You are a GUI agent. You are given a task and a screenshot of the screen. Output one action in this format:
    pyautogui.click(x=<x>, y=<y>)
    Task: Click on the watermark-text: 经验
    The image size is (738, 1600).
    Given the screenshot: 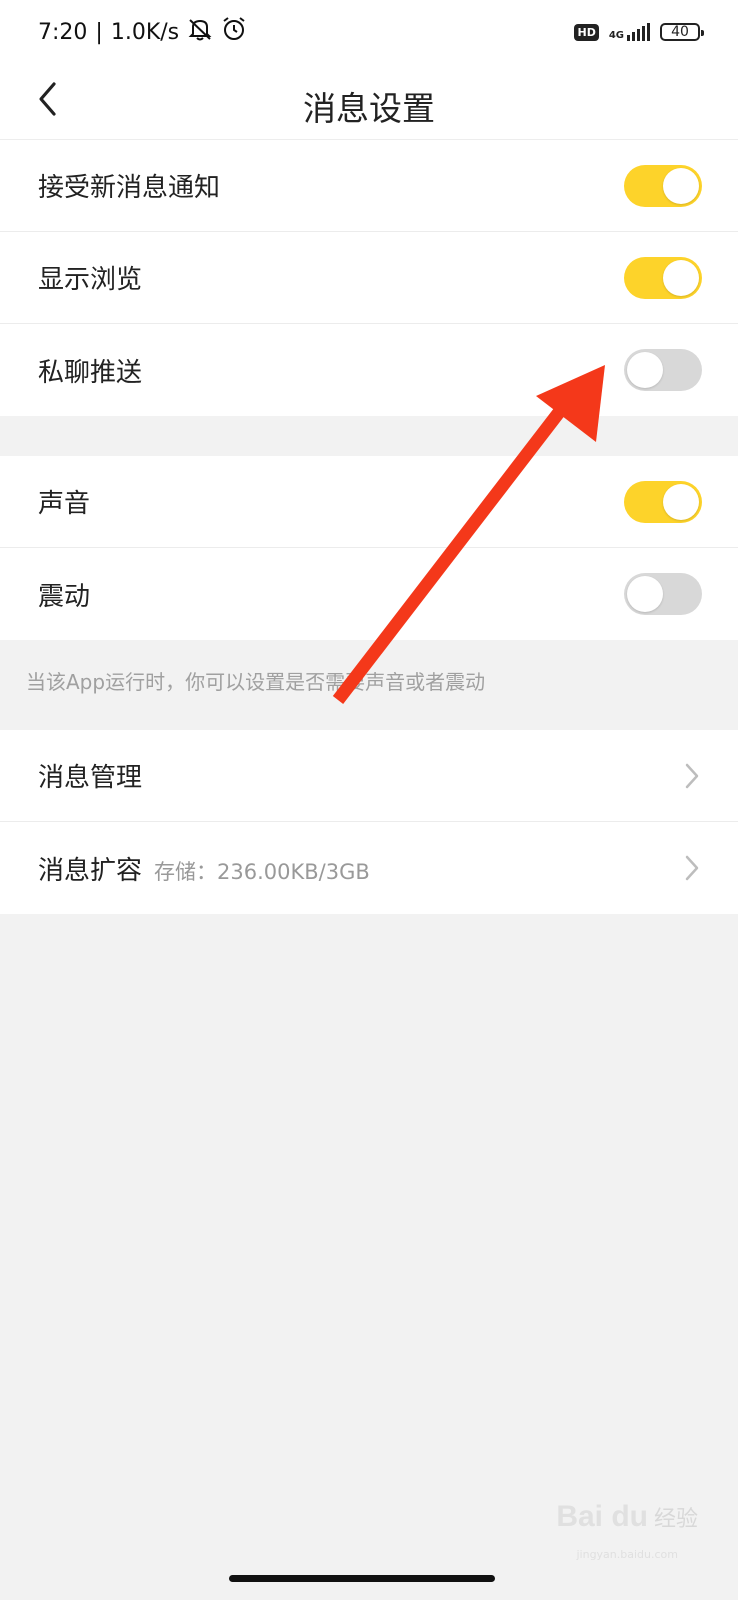 What is the action you would take?
    pyautogui.click(x=675, y=1519)
    